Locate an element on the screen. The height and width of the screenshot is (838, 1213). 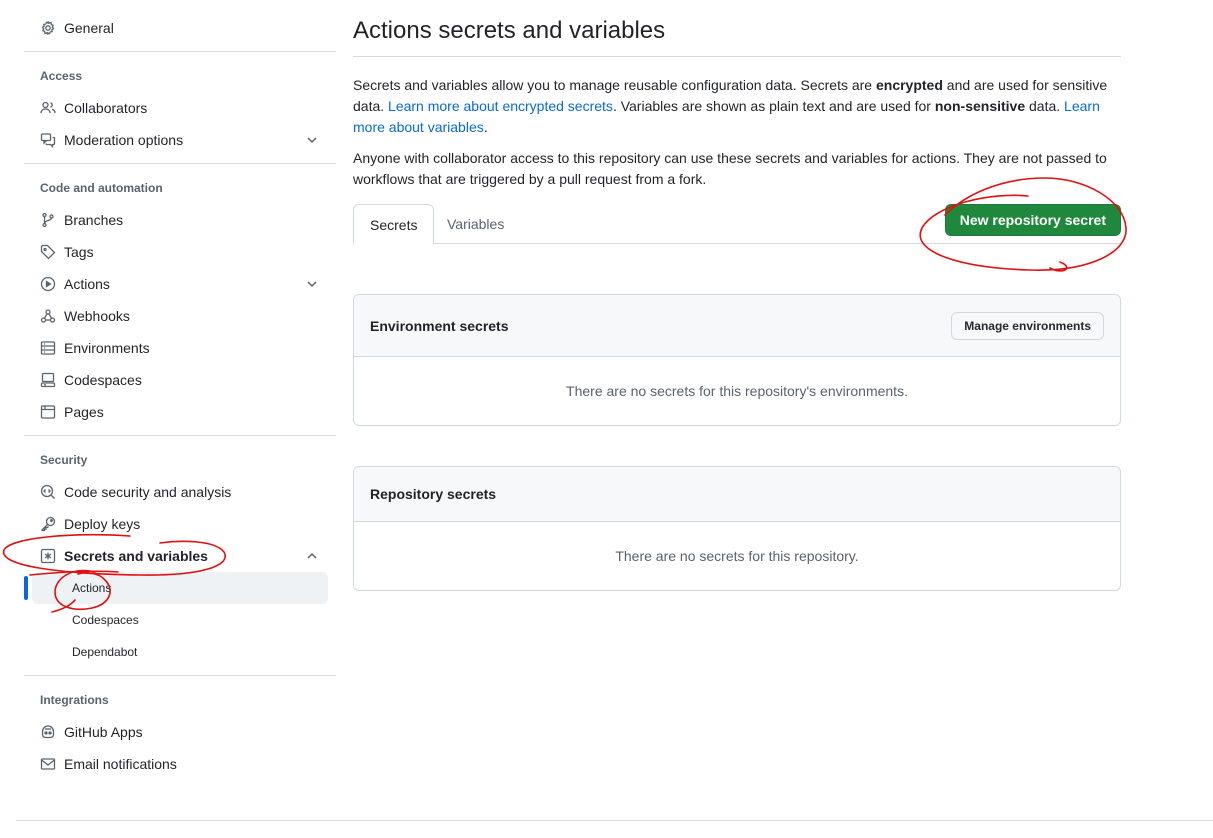
manage-environments-button: Manage environments is located at coordinates (1027, 325).